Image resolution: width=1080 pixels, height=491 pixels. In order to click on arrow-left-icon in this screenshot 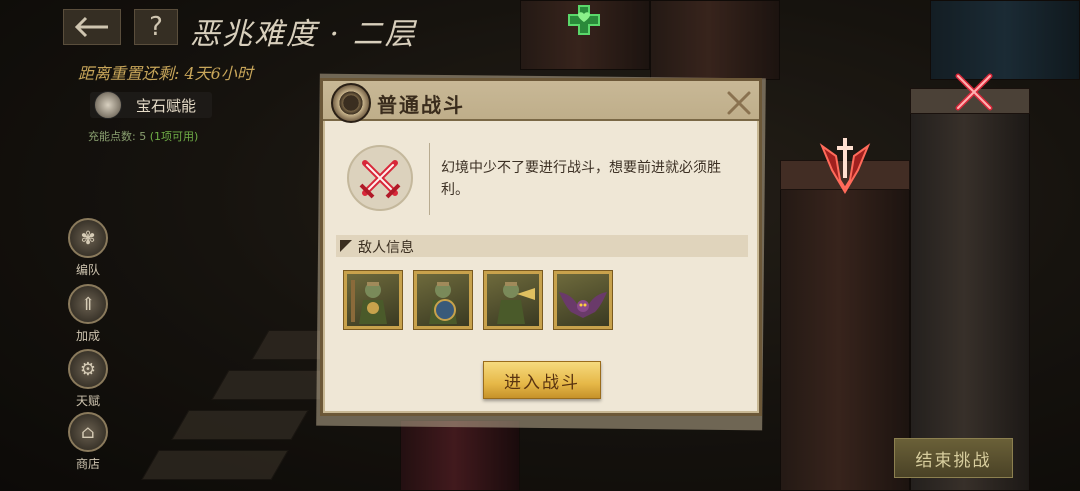, I will do `click(91, 27)`.